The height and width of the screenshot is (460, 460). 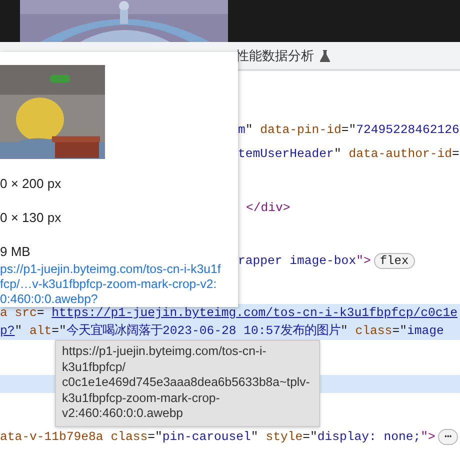 I want to click on attribute-name: data-author-id, so click(x=400, y=154).